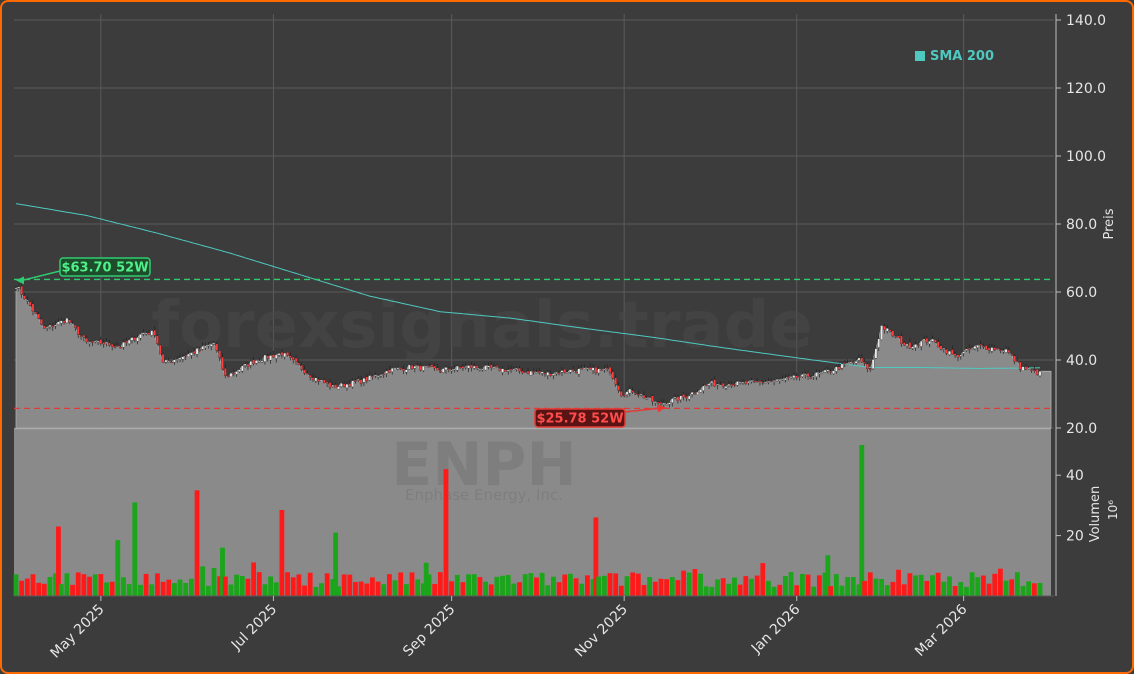 The width and height of the screenshot is (1134, 674). I want to click on price-tick-label: 100.0, so click(1086, 157).